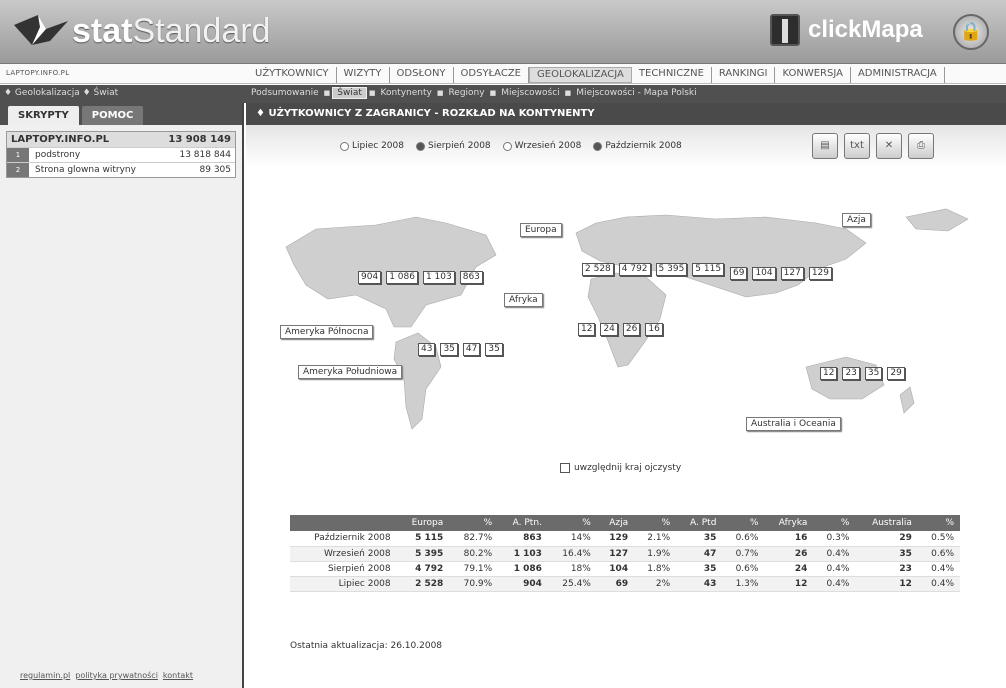  What do you see at coordinates (938, 539) in the screenshot?
I see `table-cell: 0.5%` at bounding box center [938, 539].